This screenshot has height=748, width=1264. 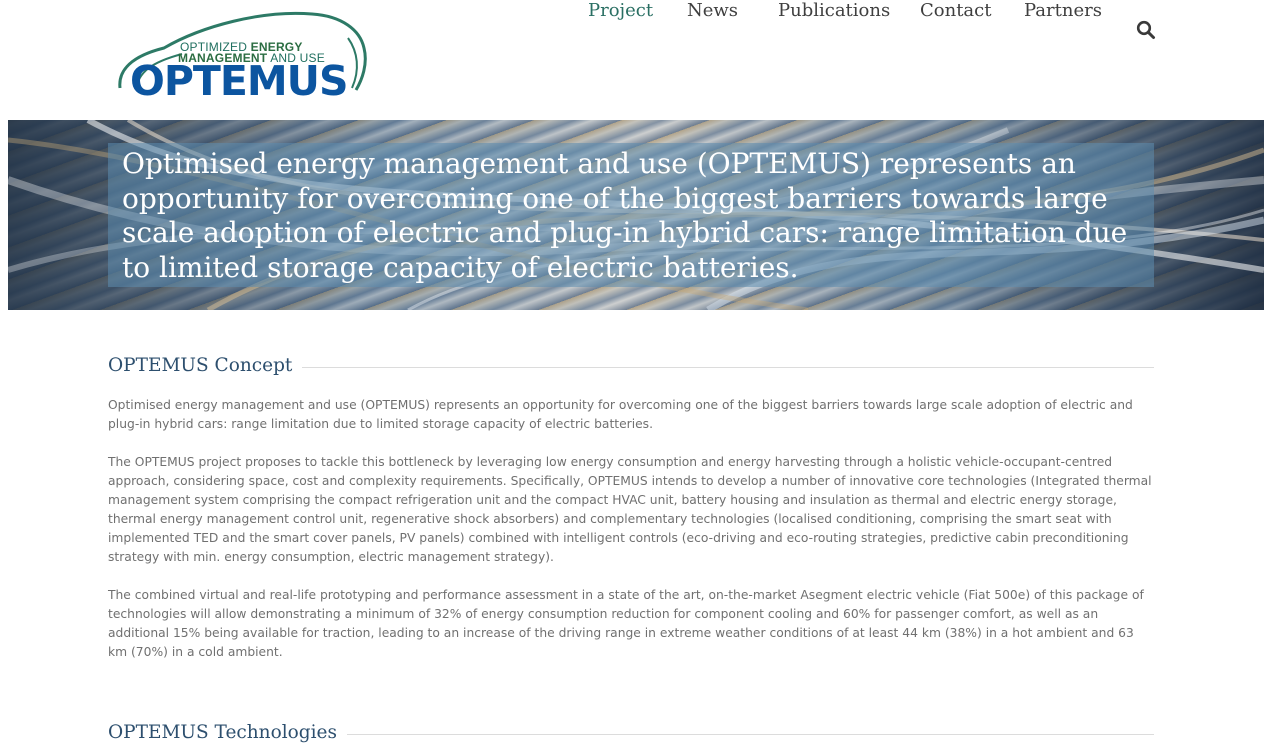 What do you see at coordinates (1063, 10) in the screenshot?
I see `nav-item-partners: Partners` at bounding box center [1063, 10].